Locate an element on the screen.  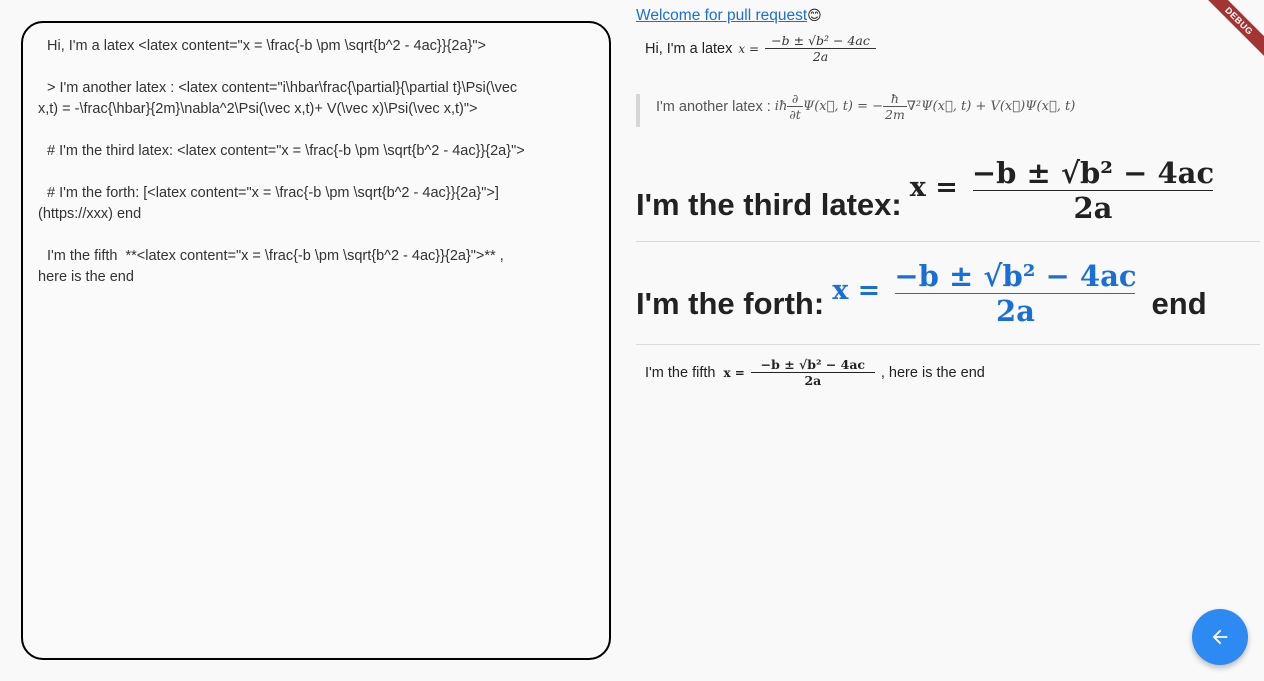
heading4-divider is located at coordinates (948, 344).